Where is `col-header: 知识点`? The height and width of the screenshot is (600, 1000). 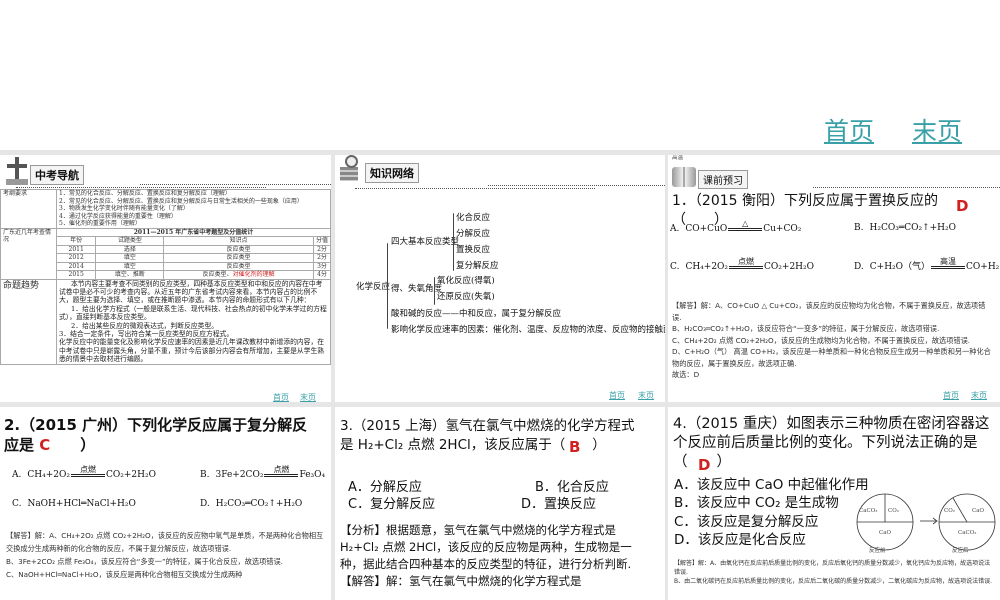 col-header: 知识点 is located at coordinates (238, 241).